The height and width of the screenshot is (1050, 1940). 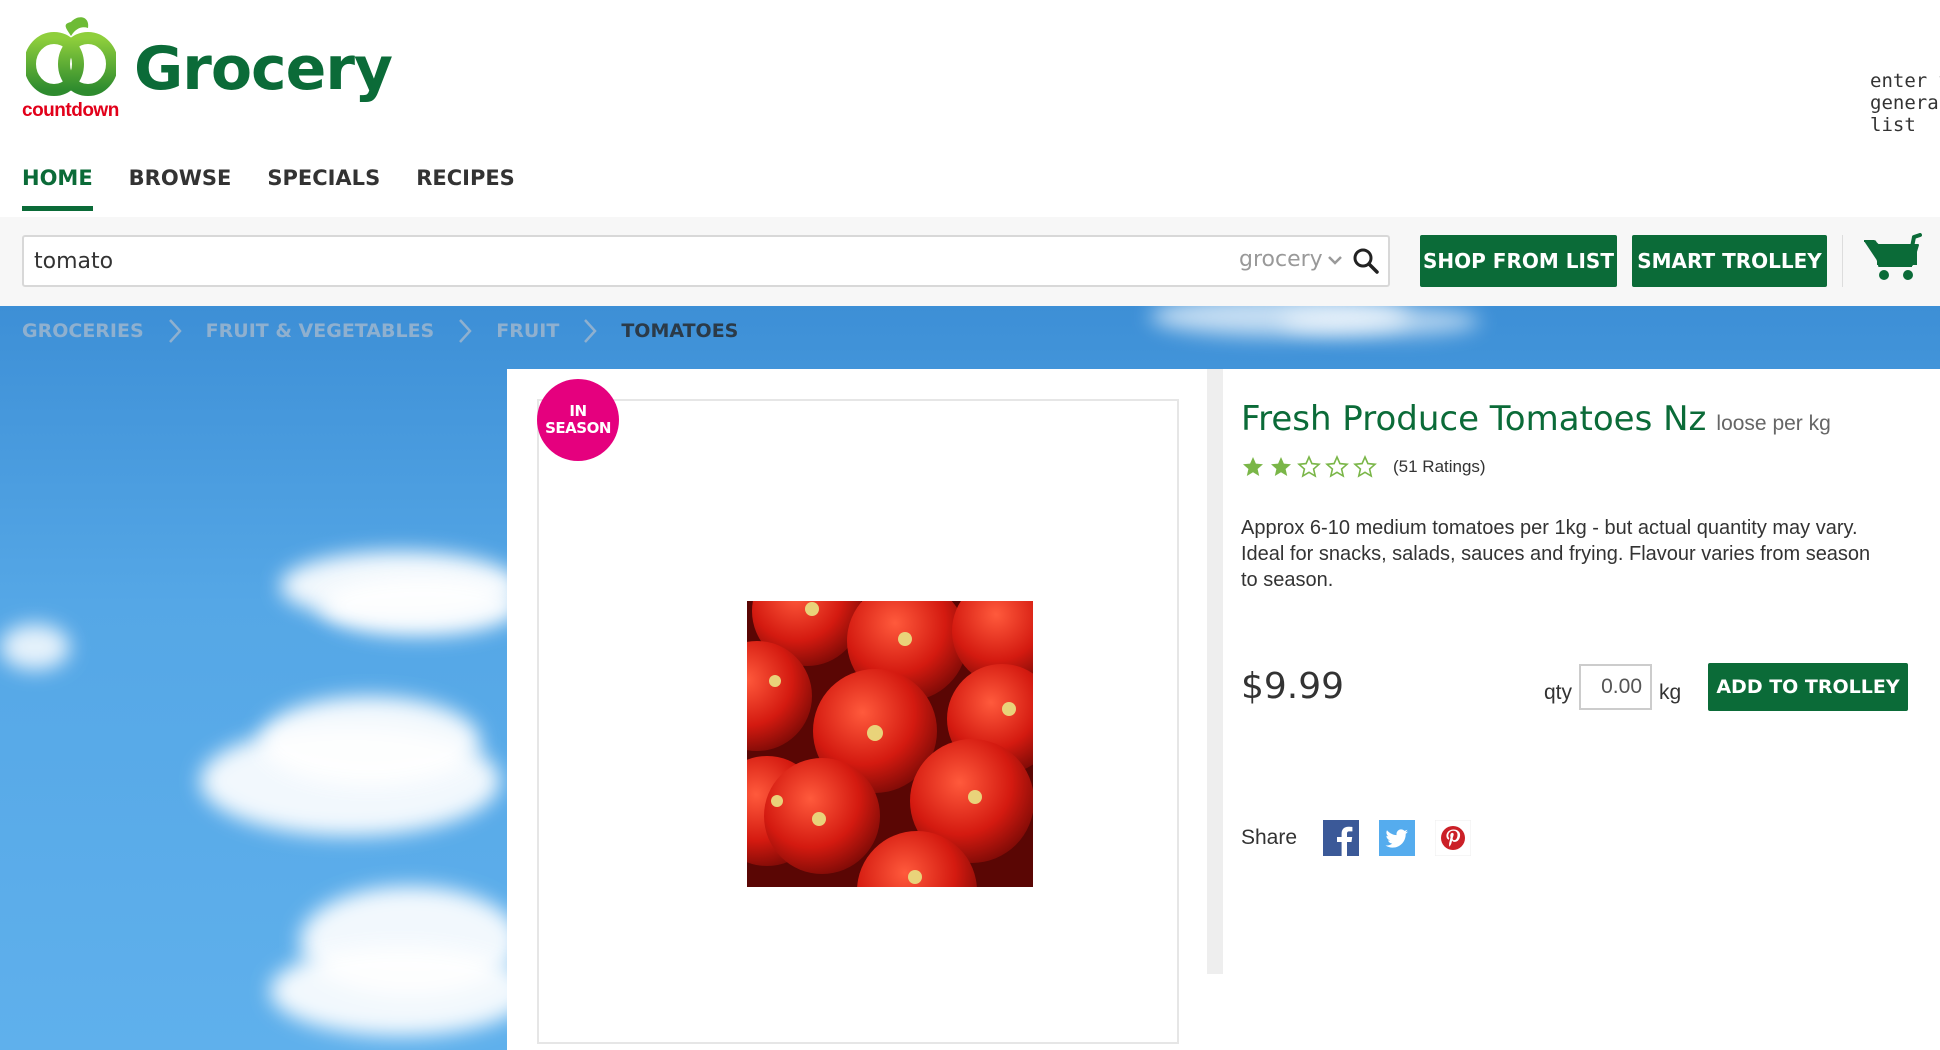 I want to click on nav-home: HOME, so click(x=57, y=188).